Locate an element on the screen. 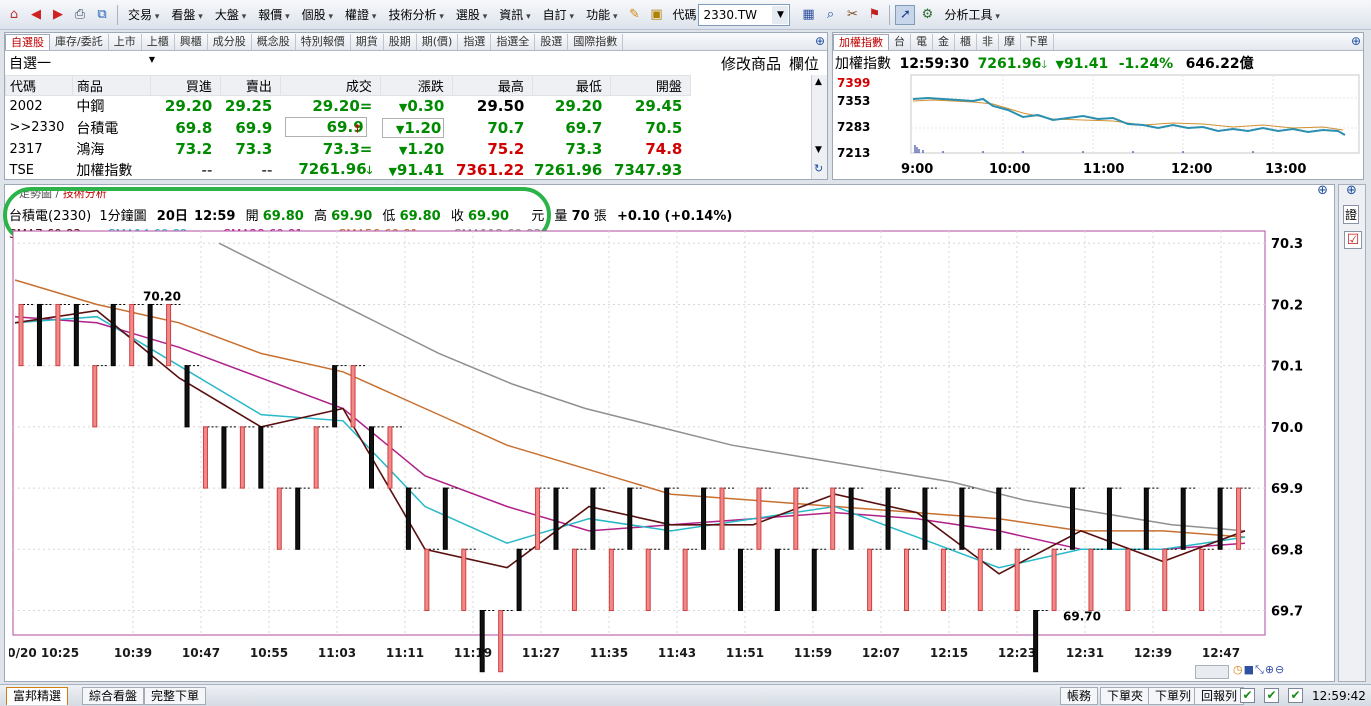  tab-taiex: 加權指數 is located at coordinates (861, 42).